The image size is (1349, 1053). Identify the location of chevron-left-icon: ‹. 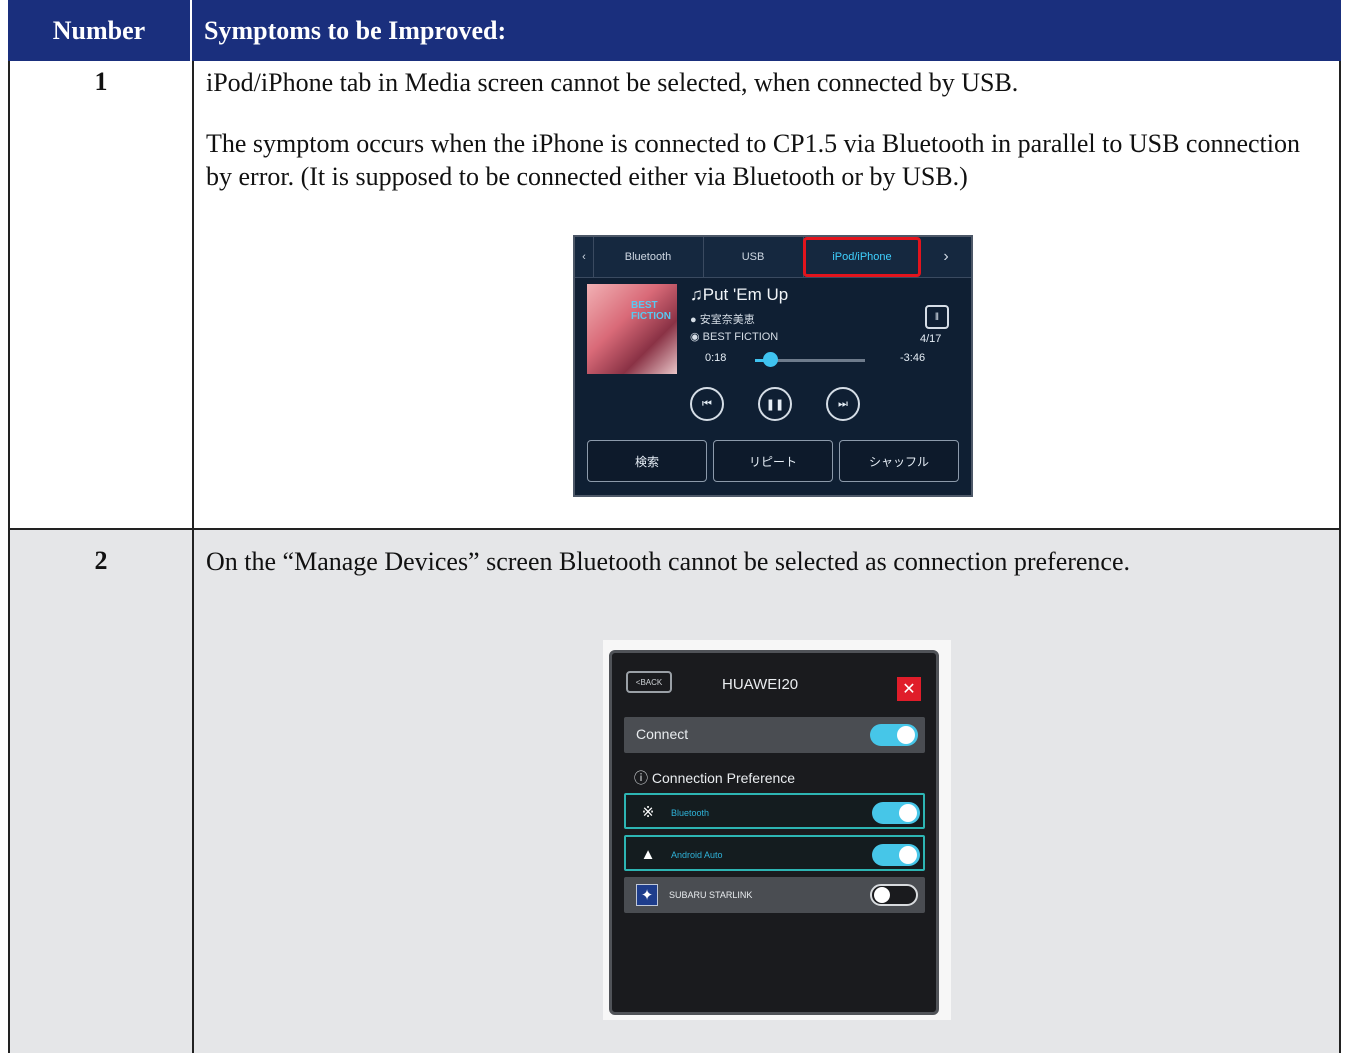
(584, 257).